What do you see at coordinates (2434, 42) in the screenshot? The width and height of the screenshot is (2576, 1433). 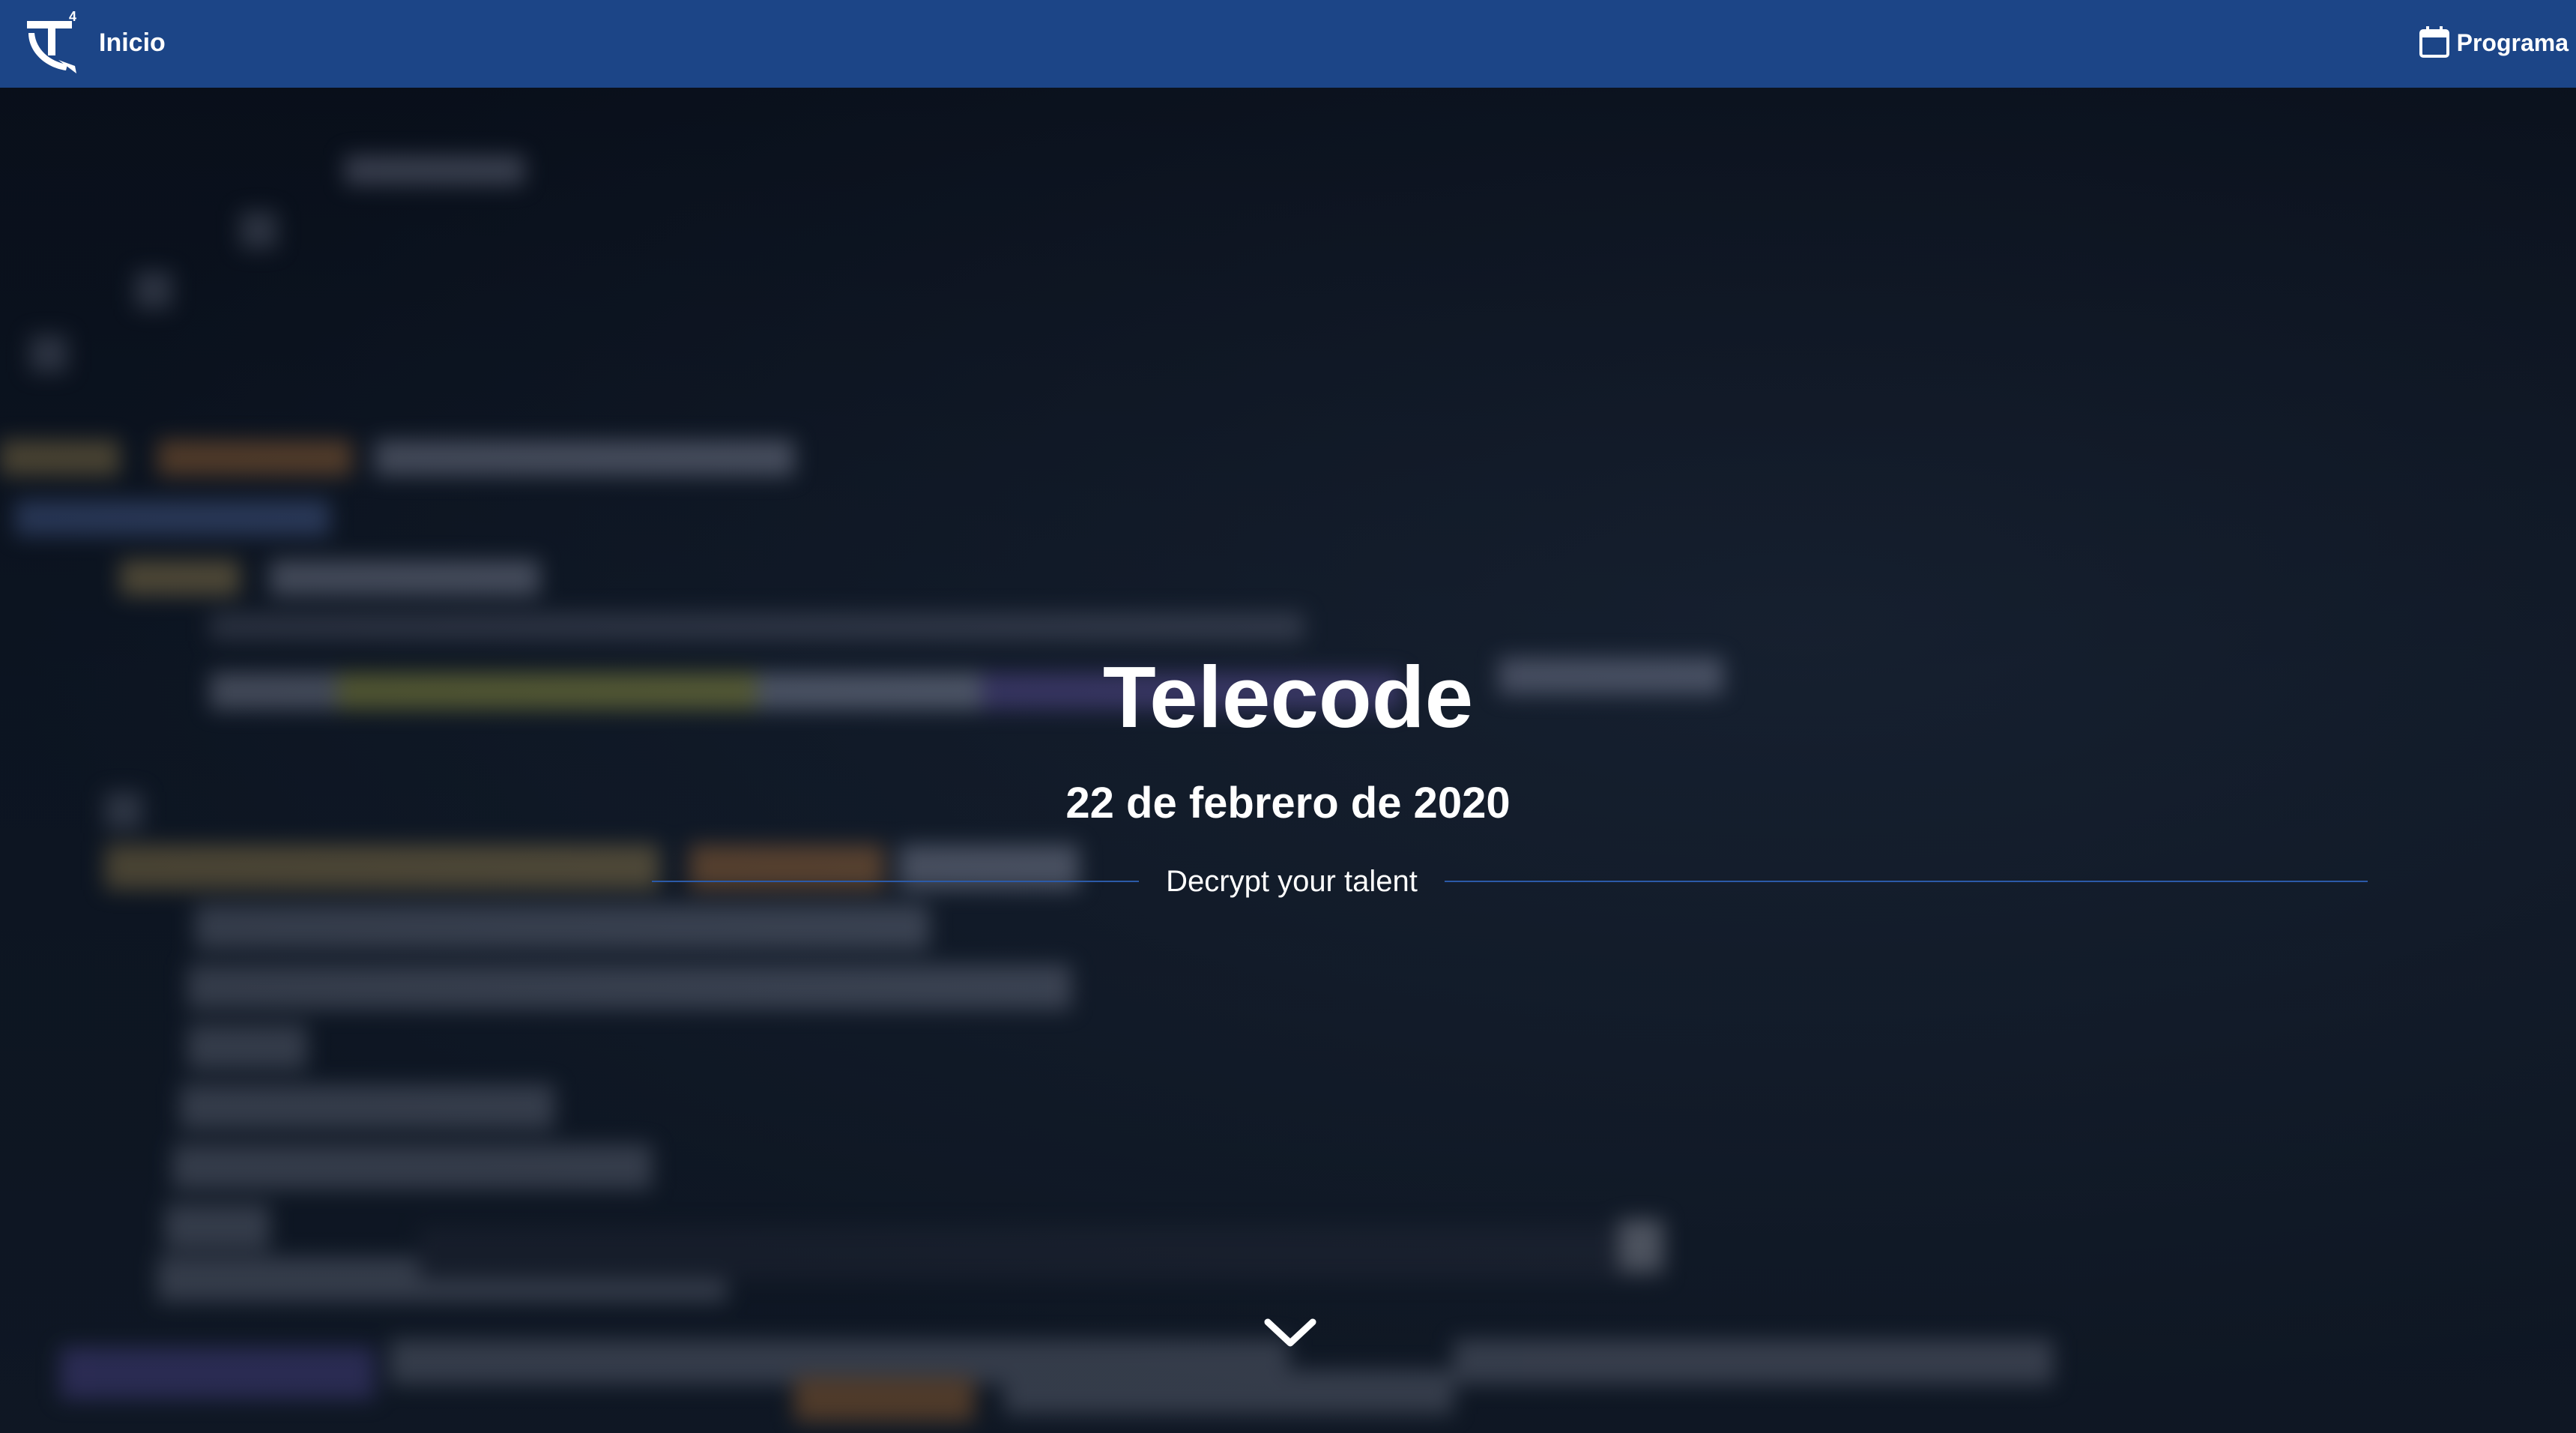 I see `calendar-icon` at bounding box center [2434, 42].